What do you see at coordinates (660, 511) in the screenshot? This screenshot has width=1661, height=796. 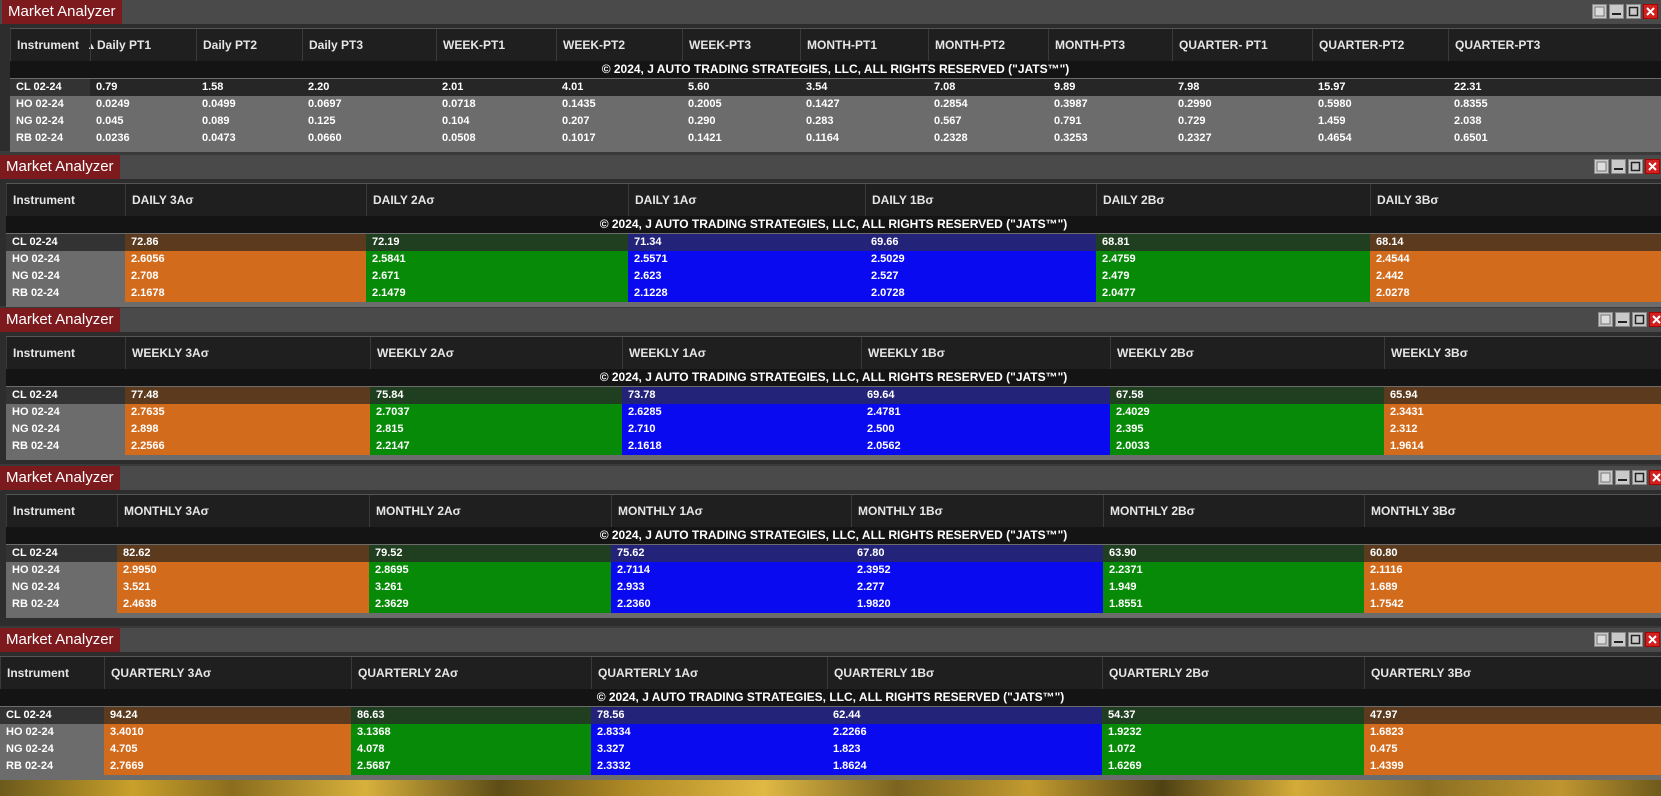 I see `column-header-label: MONTHLY 1Aσ` at bounding box center [660, 511].